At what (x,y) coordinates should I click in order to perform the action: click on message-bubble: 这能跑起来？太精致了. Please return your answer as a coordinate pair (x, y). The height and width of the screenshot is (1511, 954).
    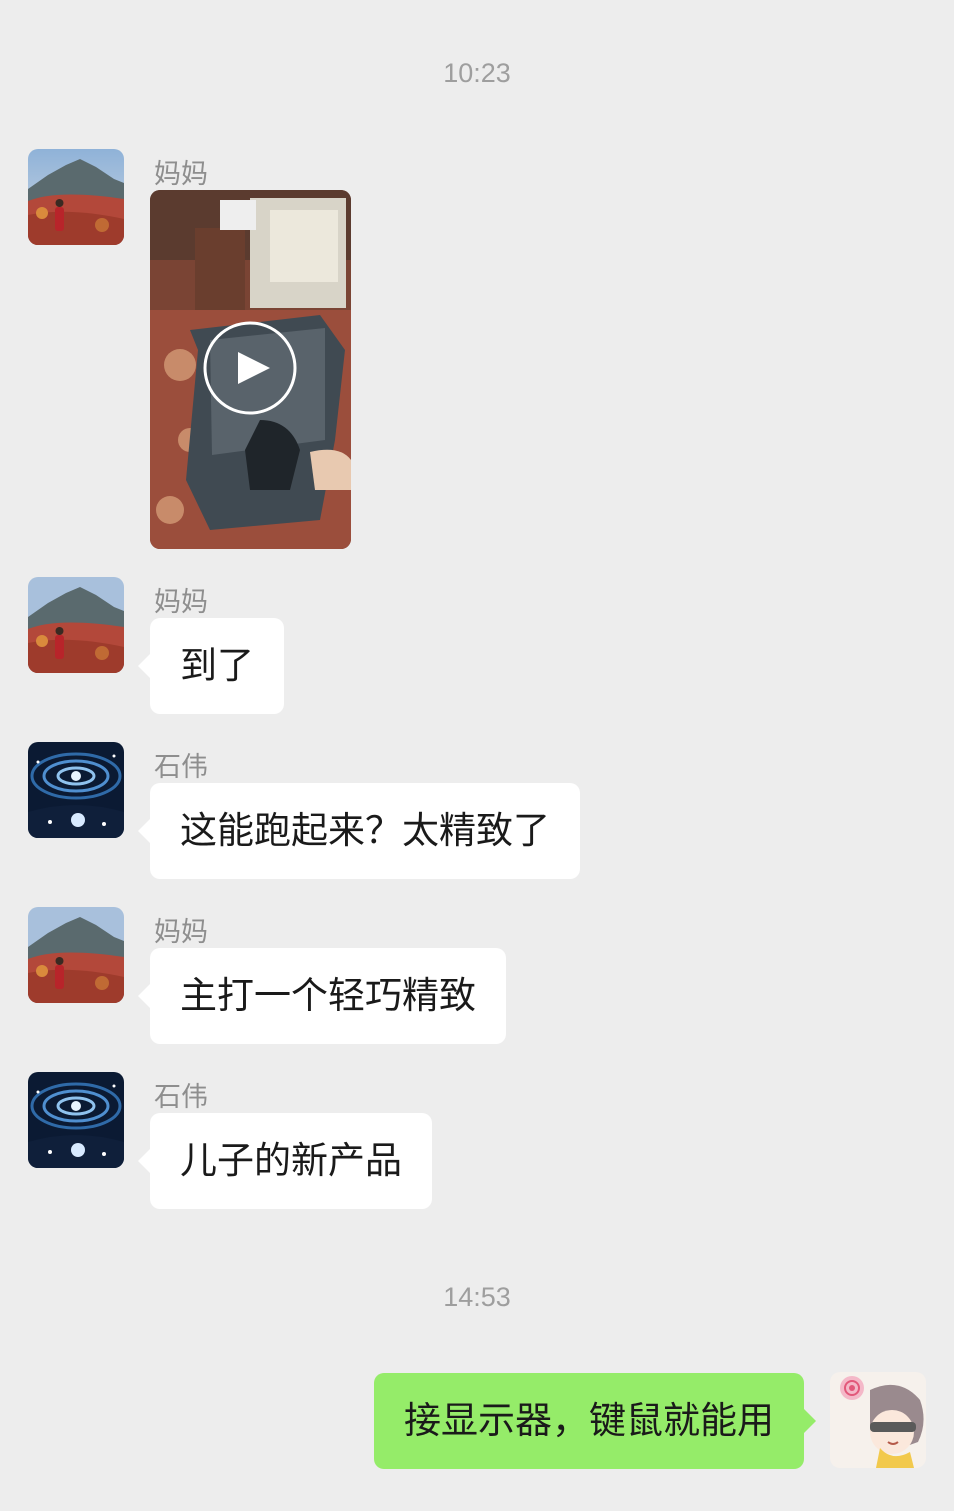
    Looking at the image, I should click on (359, 831).